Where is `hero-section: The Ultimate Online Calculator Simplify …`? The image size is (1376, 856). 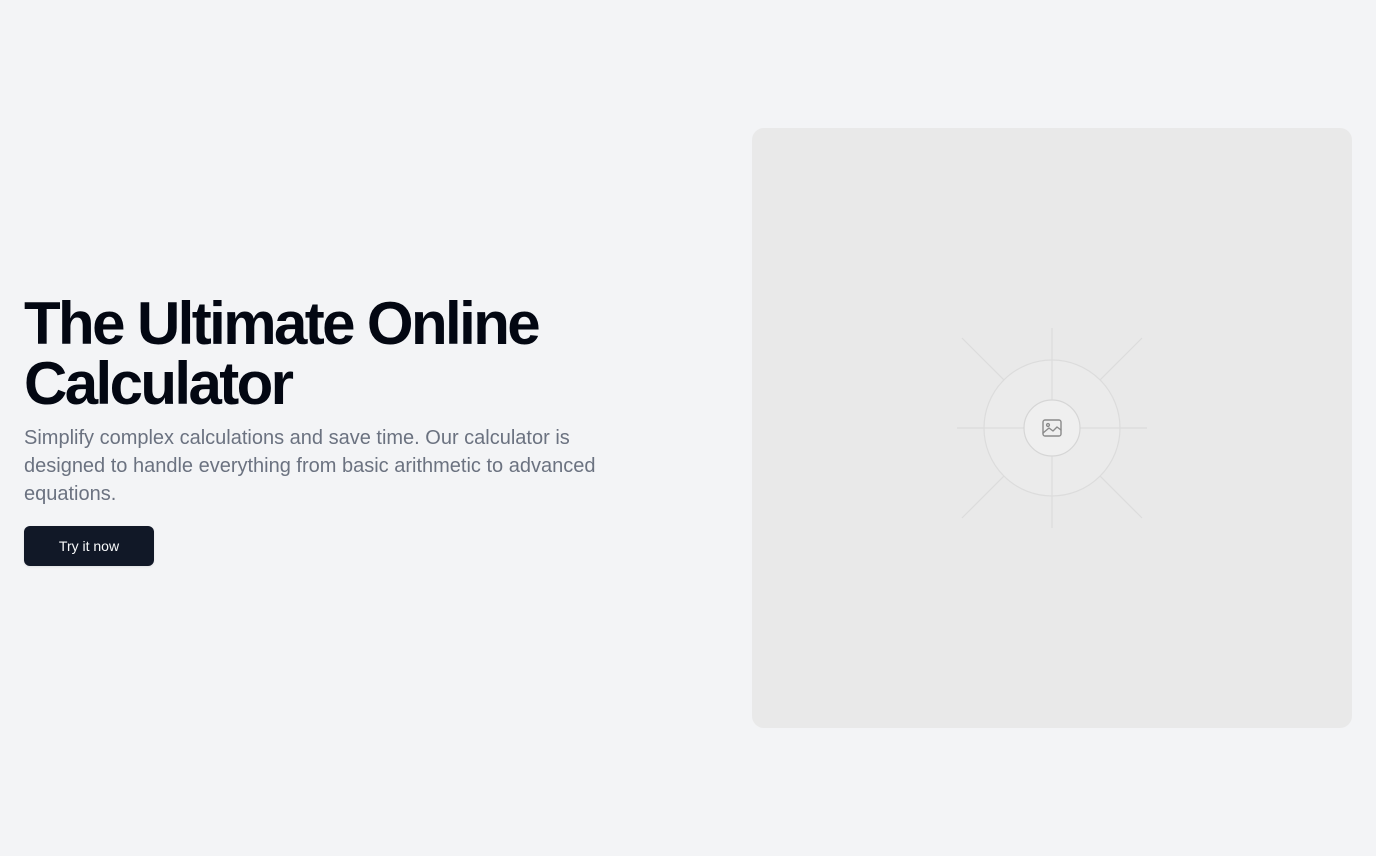
hero-section: The Ultimate Online Calculator Simplify … is located at coordinates (334, 430).